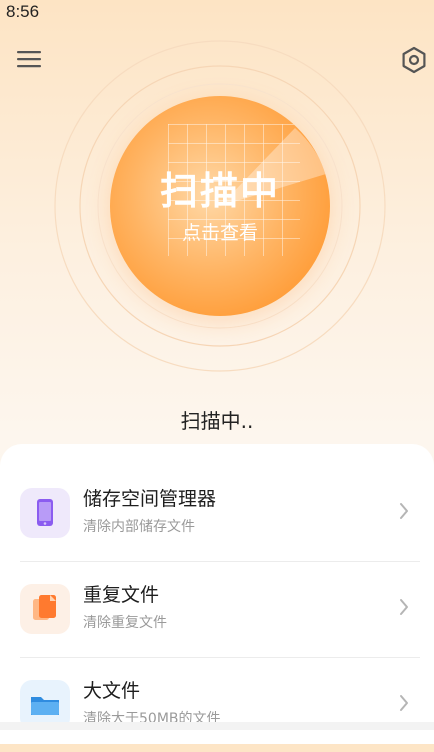 The width and height of the screenshot is (434, 752). I want to click on item-desc: 清除重复文件, so click(125, 623).